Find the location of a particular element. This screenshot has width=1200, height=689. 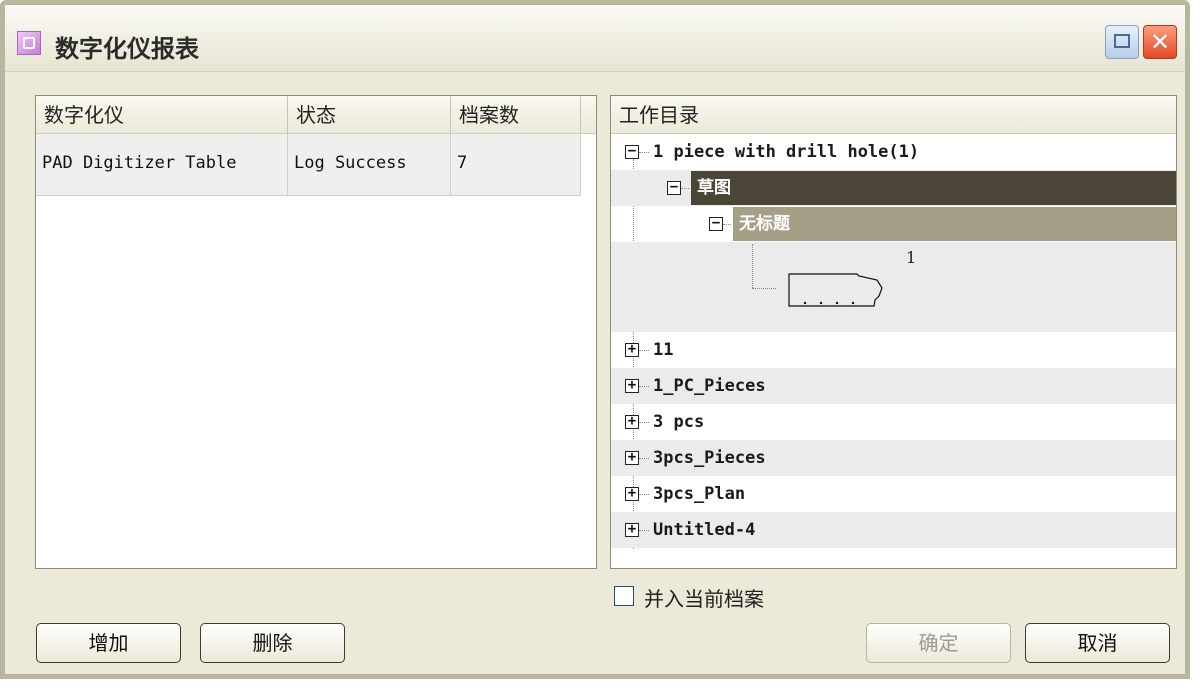

tree-node-label: 3pcs_Pieces is located at coordinates (709, 458).